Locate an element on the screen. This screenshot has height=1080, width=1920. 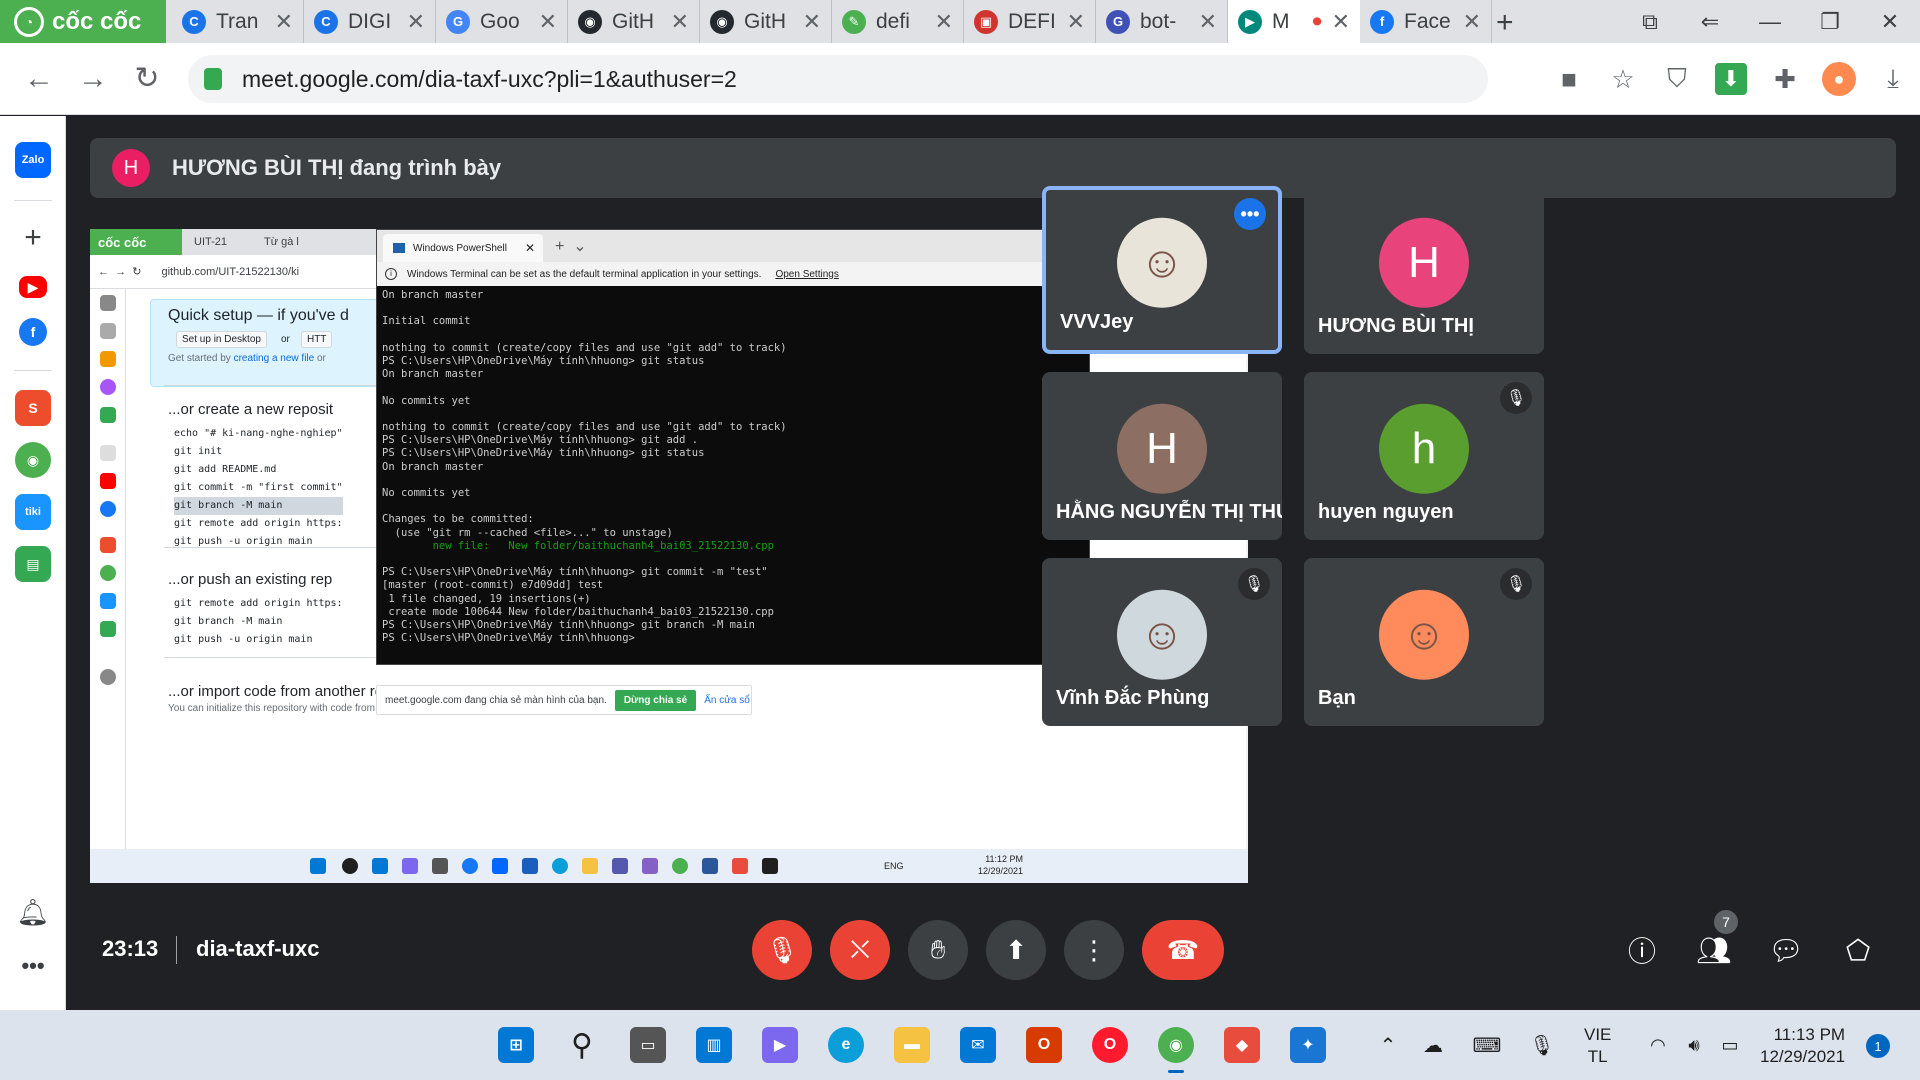
tiki-icon: tiki is located at coordinates (33, 512).